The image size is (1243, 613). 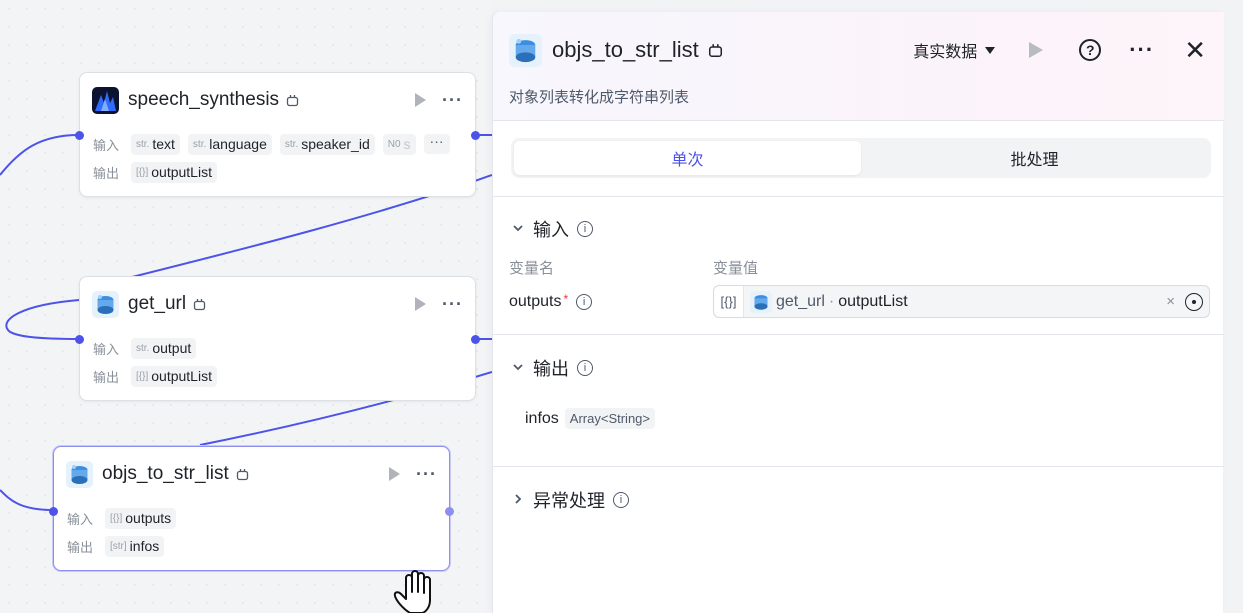 I want to click on data-mode-select: 真实数据, so click(x=954, y=50).